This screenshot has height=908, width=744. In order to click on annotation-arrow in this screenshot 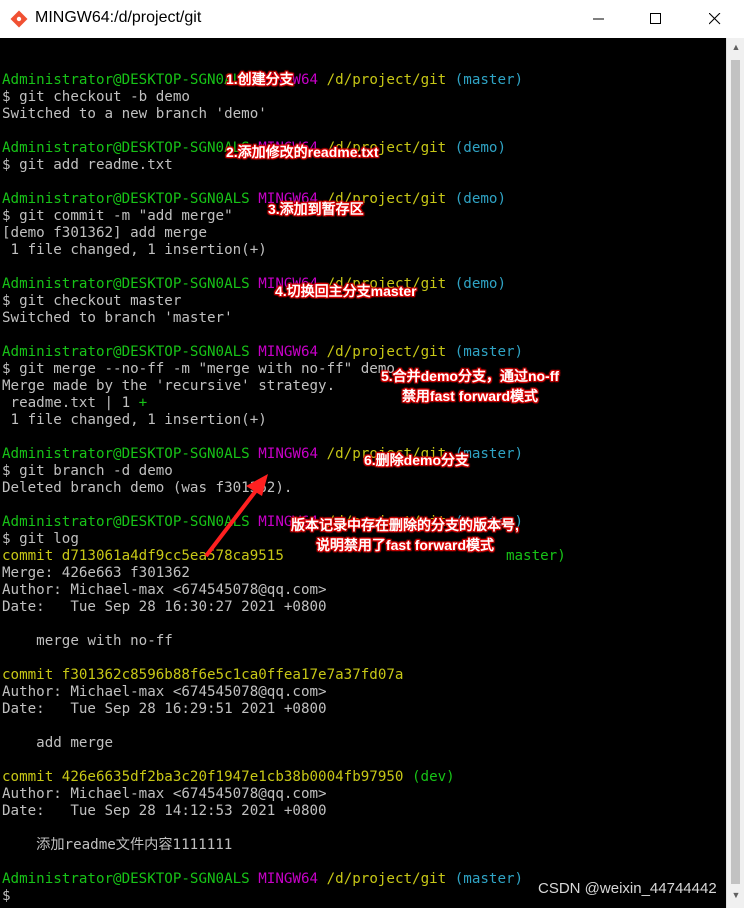, I will do `click(236, 516)`.